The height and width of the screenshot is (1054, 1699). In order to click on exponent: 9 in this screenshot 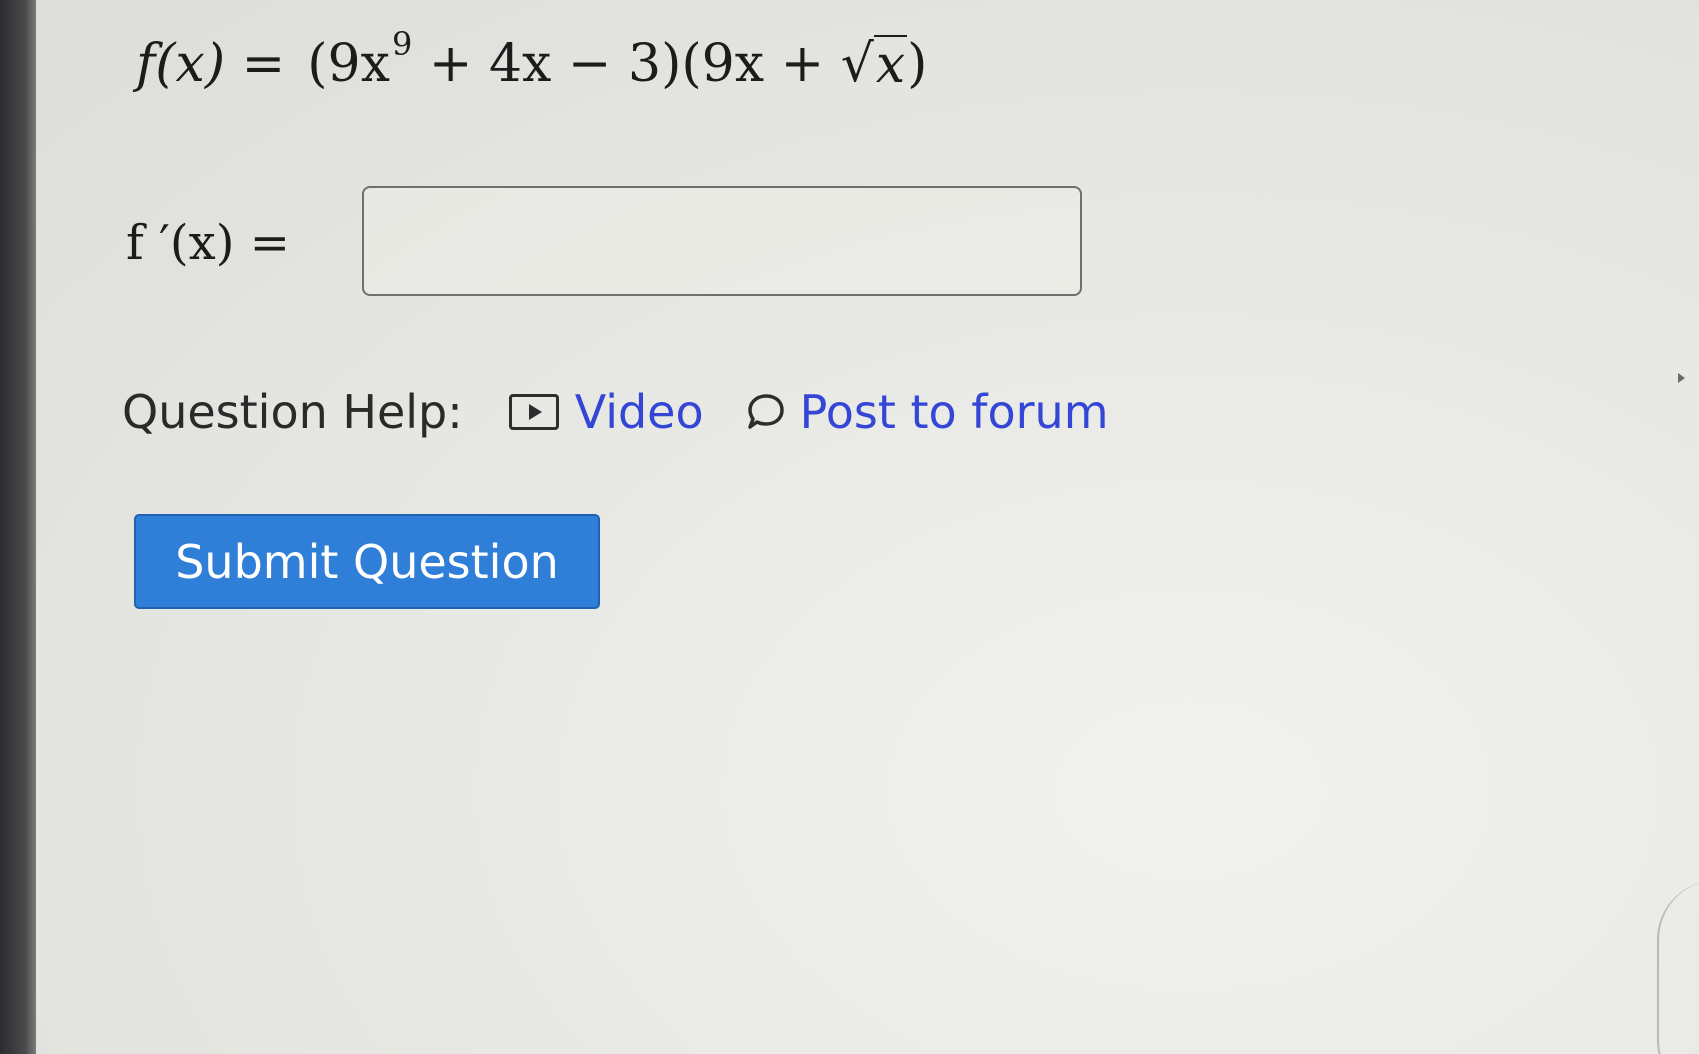, I will do `click(402, 44)`.